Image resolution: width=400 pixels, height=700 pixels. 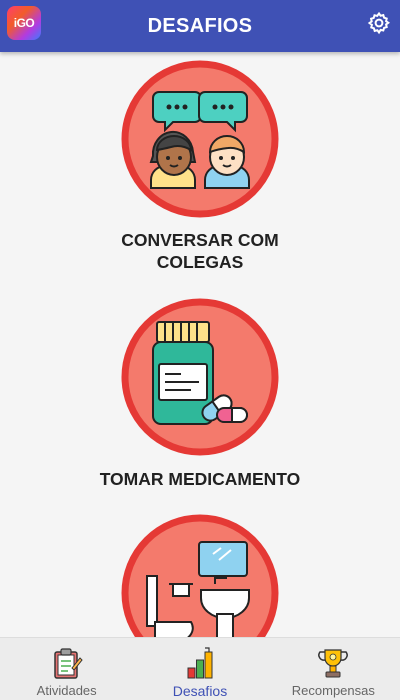 I want to click on bathroom-icon, so click(x=200, y=575).